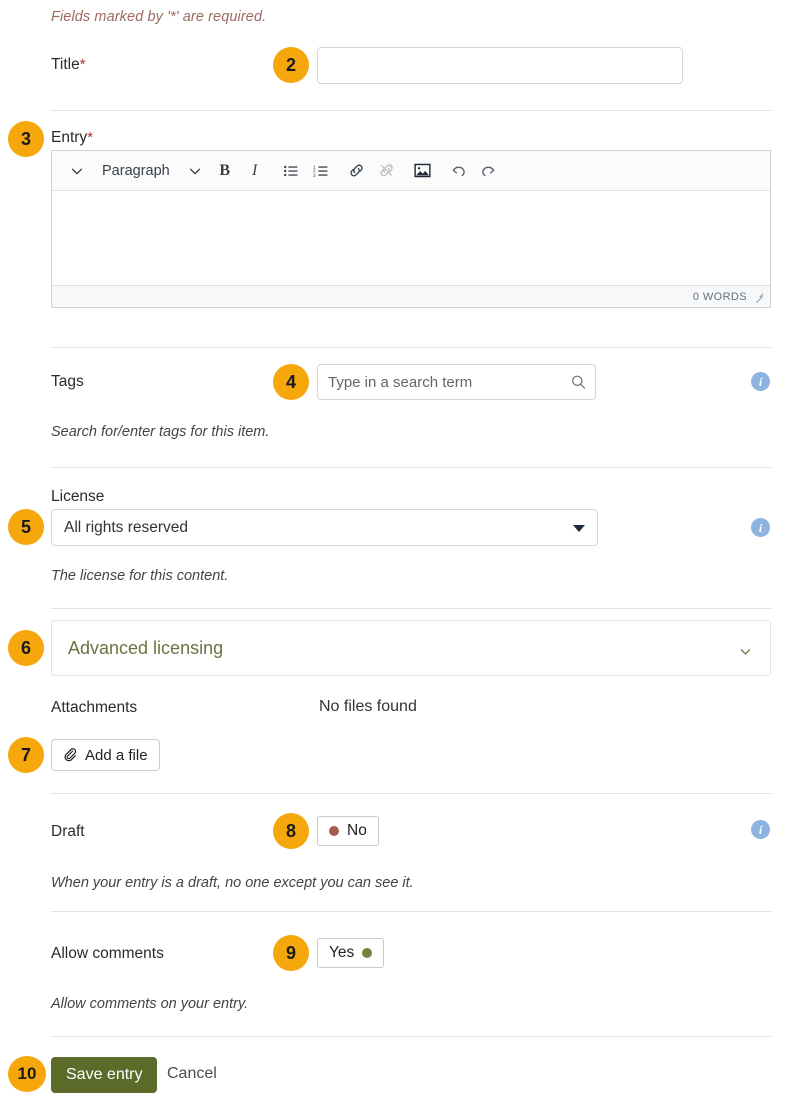 The height and width of the screenshot is (1098, 786). I want to click on license-select: All rights reserved, so click(324, 527).